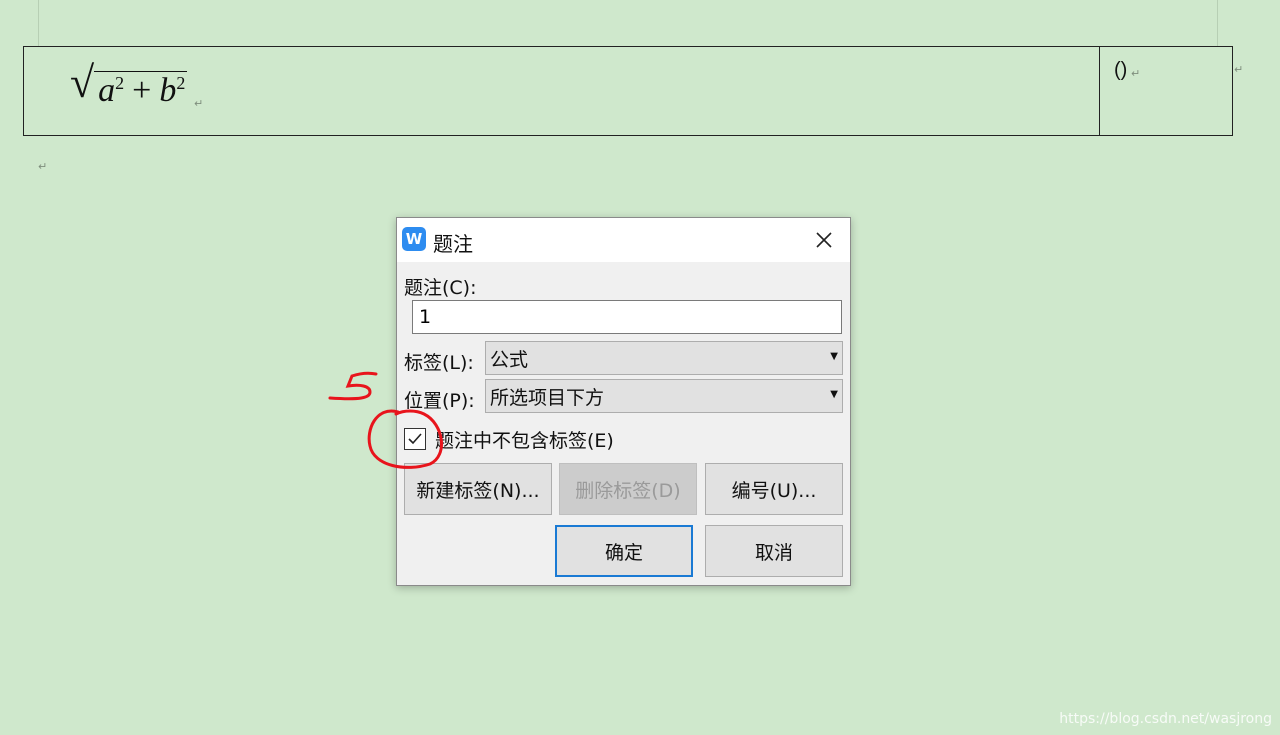 This screenshot has width=1280, height=735. What do you see at coordinates (1099, 91) in the screenshot?
I see `table-column-divider` at bounding box center [1099, 91].